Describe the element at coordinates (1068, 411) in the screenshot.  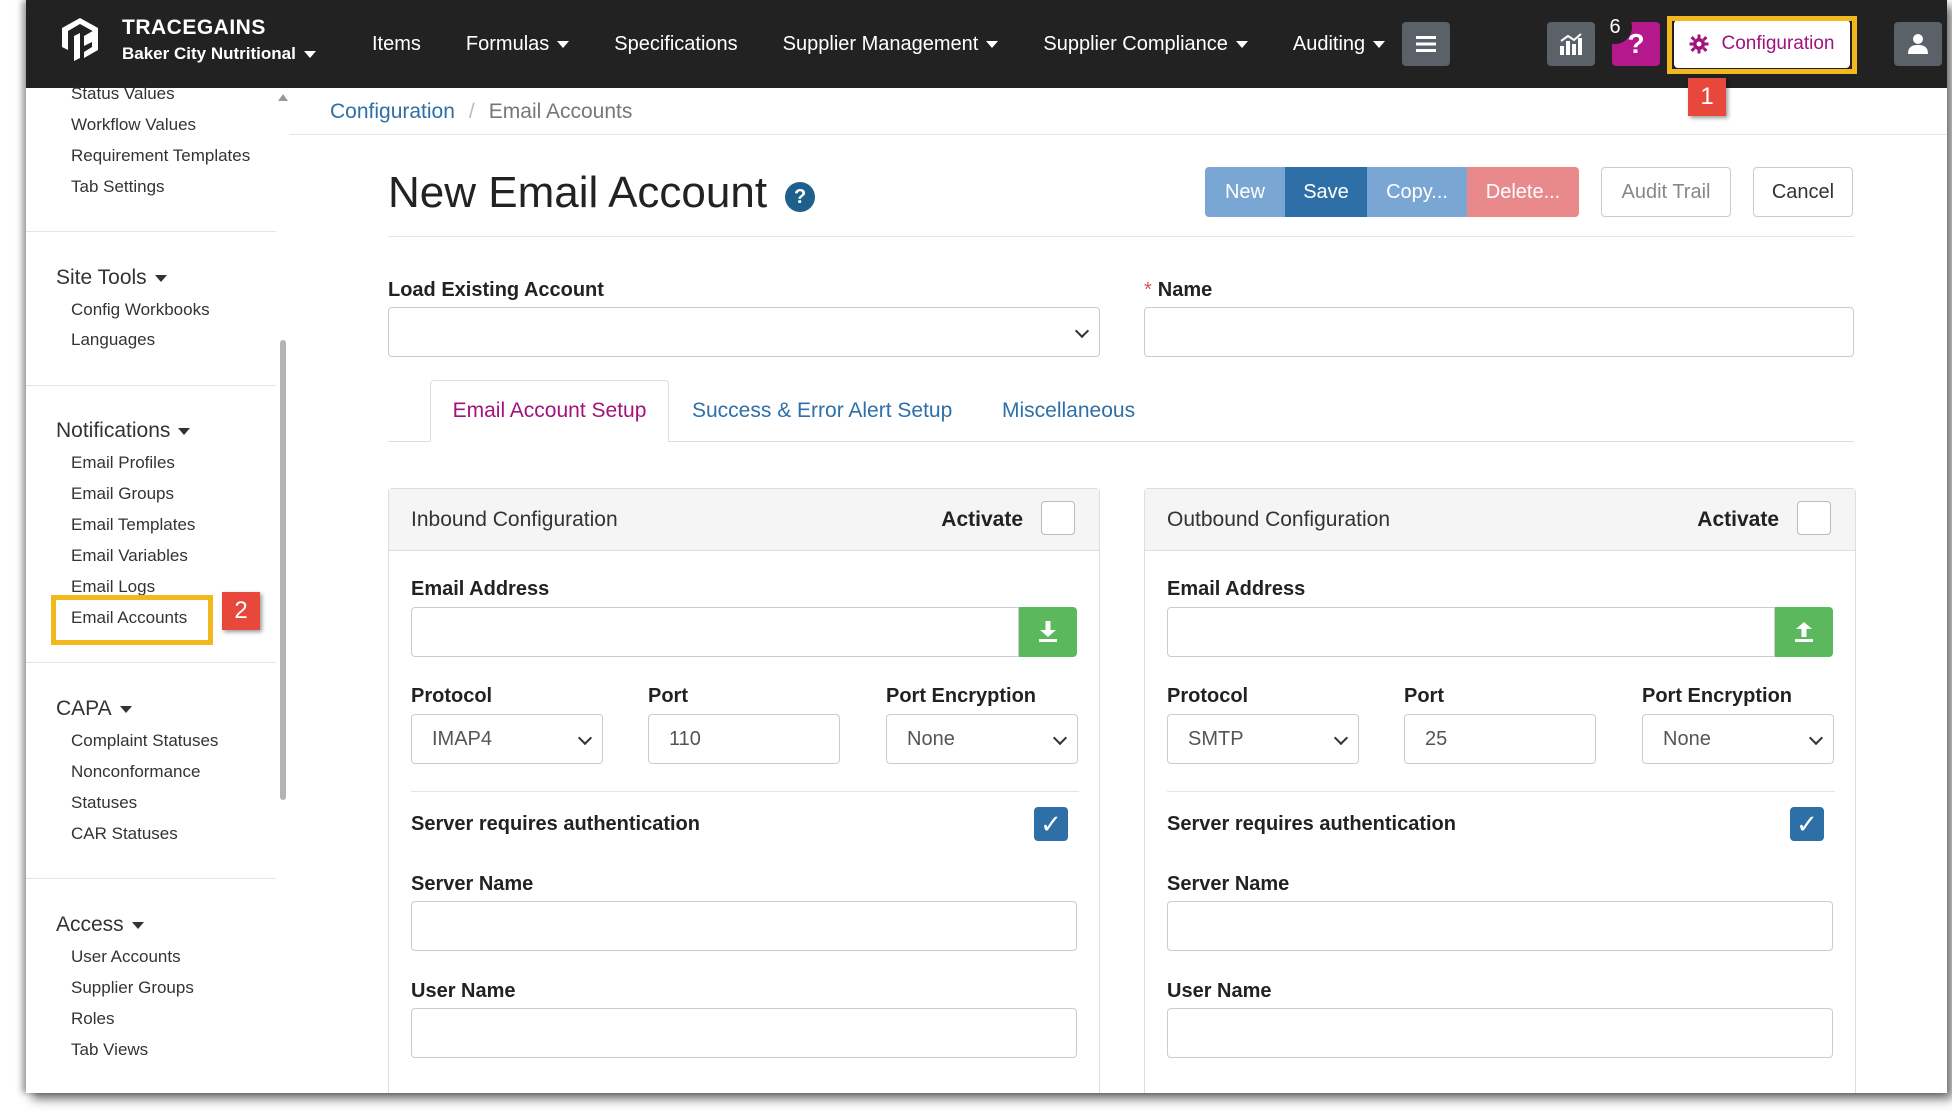
I see `tab-miscellaneous: Miscellaneous` at that location.